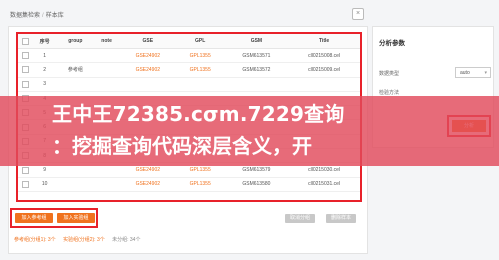  Describe the element at coordinates (389, 93) in the screenshot. I see `method-label: 检验方法` at that location.